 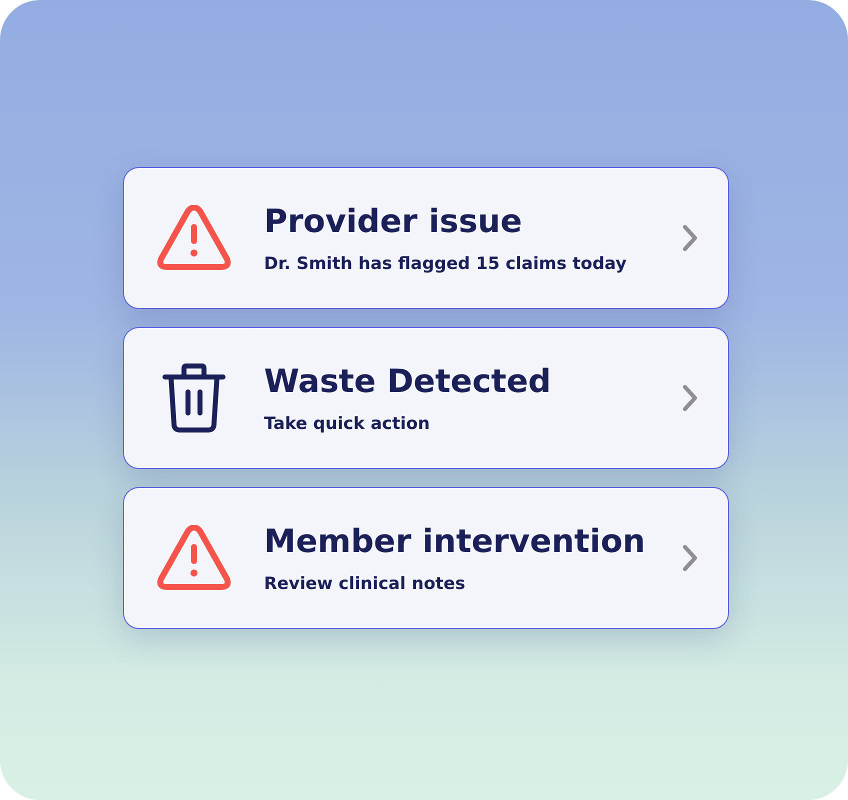 I want to click on trash-icon, so click(x=194, y=398).